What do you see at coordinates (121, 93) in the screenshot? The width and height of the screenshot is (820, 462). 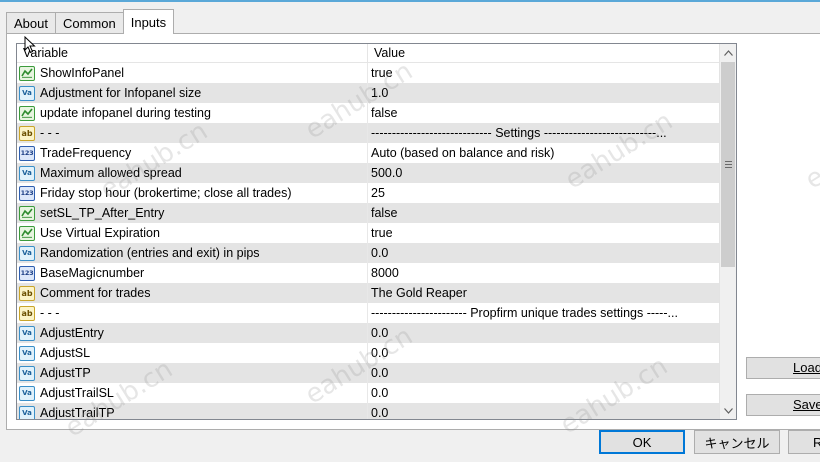 I see `variable-name: Adjustment for Infopanel size` at bounding box center [121, 93].